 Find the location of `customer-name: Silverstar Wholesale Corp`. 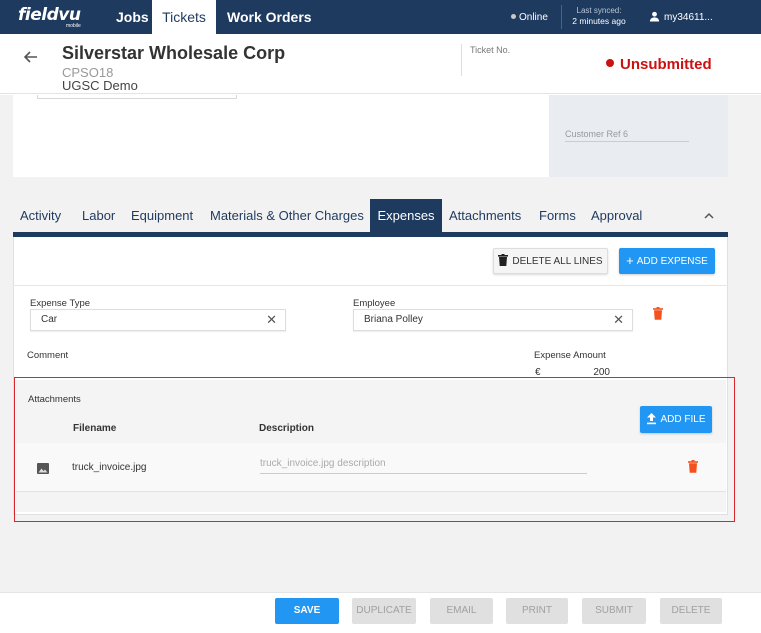

customer-name: Silverstar Wholesale Corp is located at coordinates (174, 53).